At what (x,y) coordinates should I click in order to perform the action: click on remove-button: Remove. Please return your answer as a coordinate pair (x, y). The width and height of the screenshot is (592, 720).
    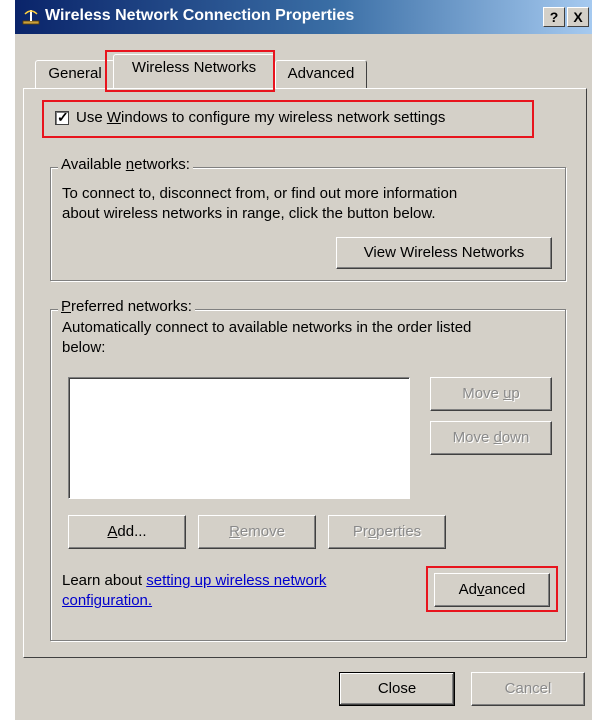
    Looking at the image, I should click on (257, 532).